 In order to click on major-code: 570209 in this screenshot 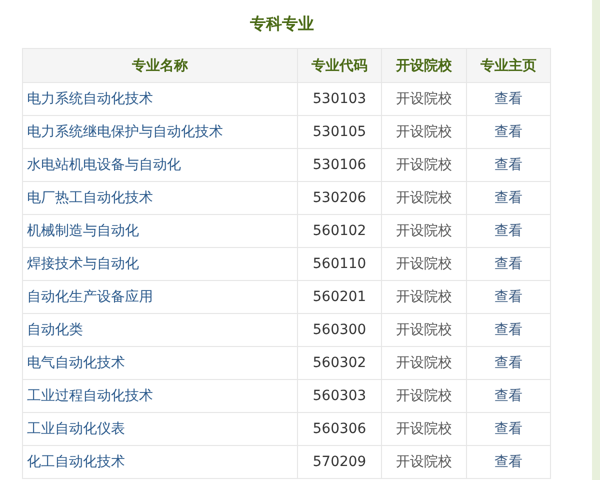, I will do `click(340, 462)`.